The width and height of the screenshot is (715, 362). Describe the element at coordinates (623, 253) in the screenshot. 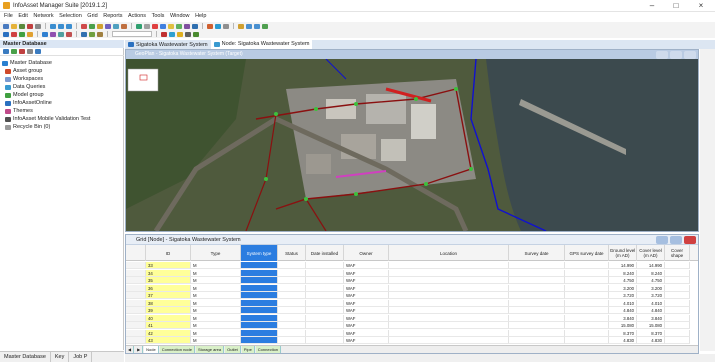

I see `col-ground-level: Ground level (m AD)` at that location.